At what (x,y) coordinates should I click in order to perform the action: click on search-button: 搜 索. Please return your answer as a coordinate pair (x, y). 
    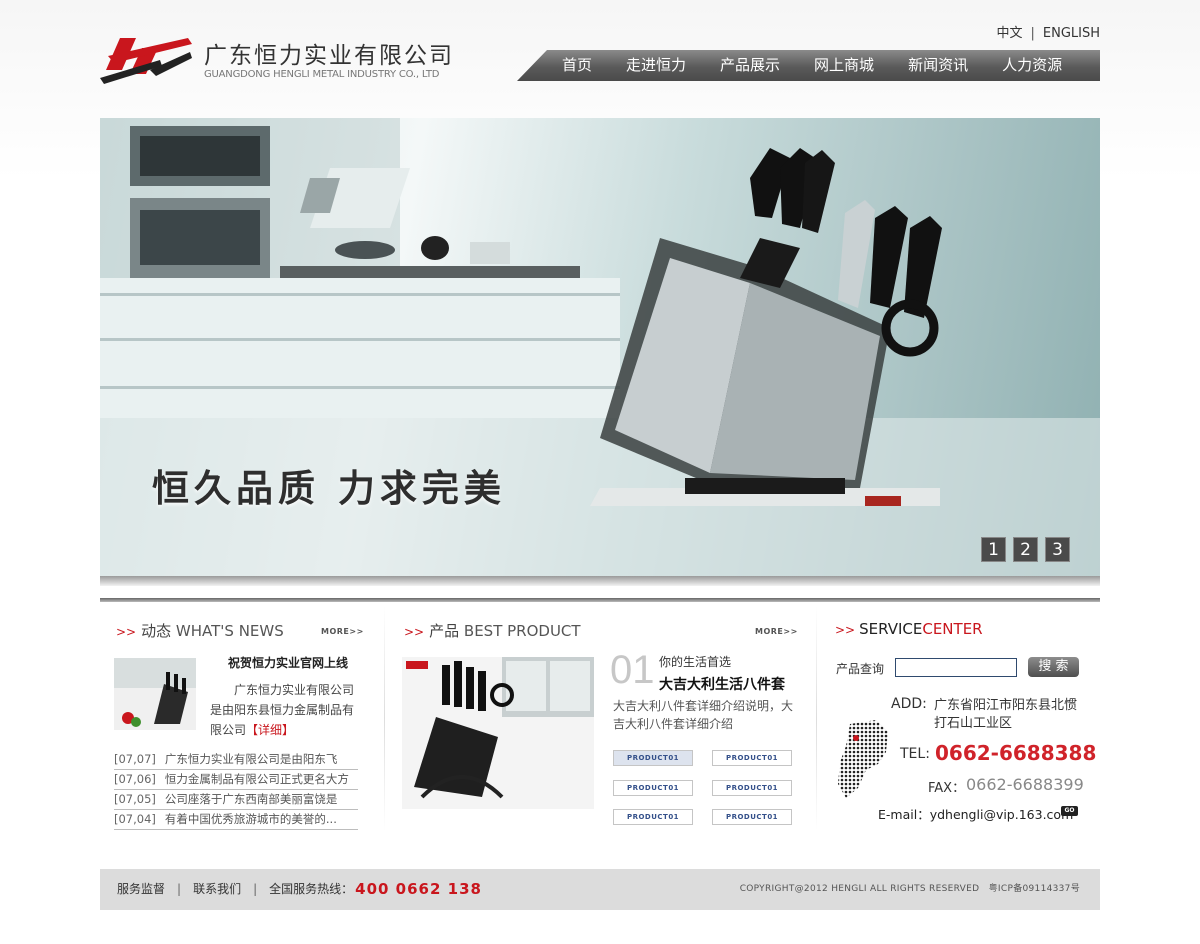
    Looking at the image, I should click on (1053, 667).